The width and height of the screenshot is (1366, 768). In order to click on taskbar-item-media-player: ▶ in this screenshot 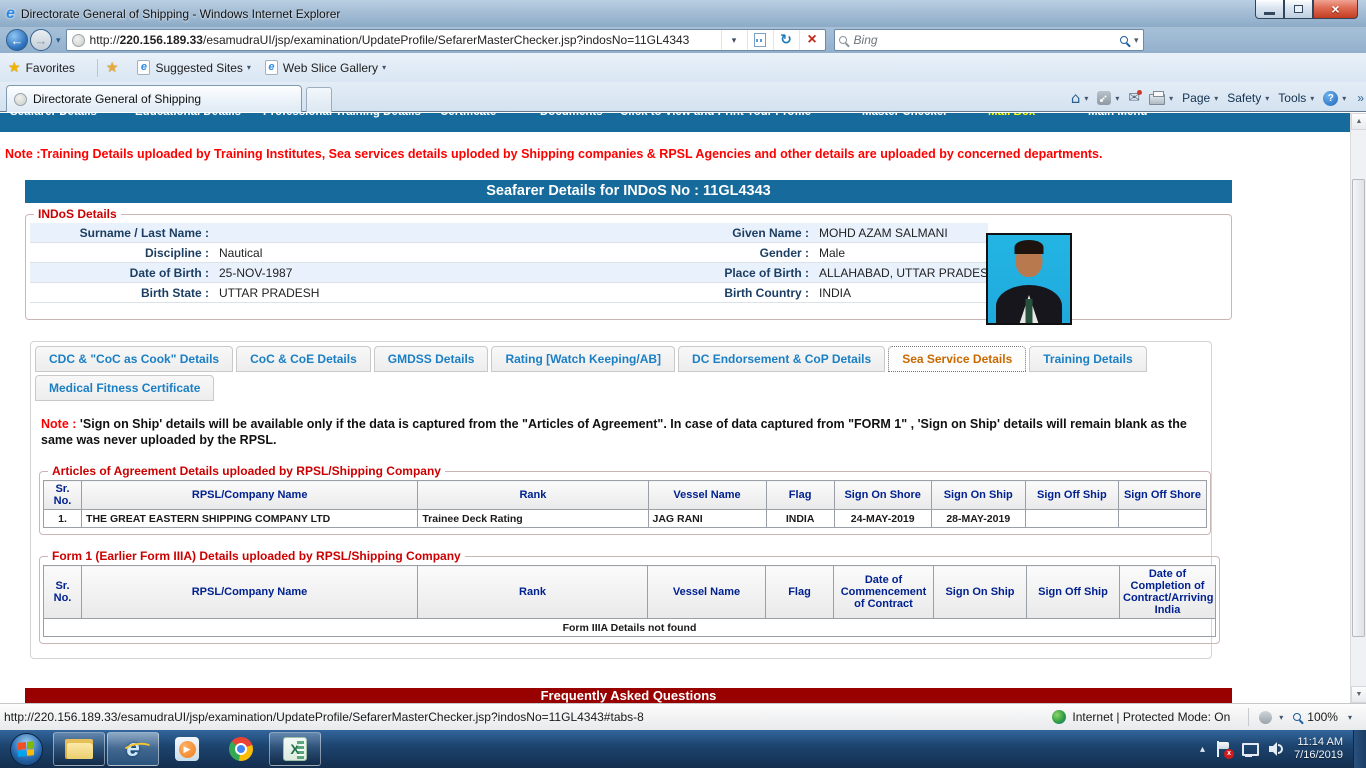, I will do `click(187, 749)`.